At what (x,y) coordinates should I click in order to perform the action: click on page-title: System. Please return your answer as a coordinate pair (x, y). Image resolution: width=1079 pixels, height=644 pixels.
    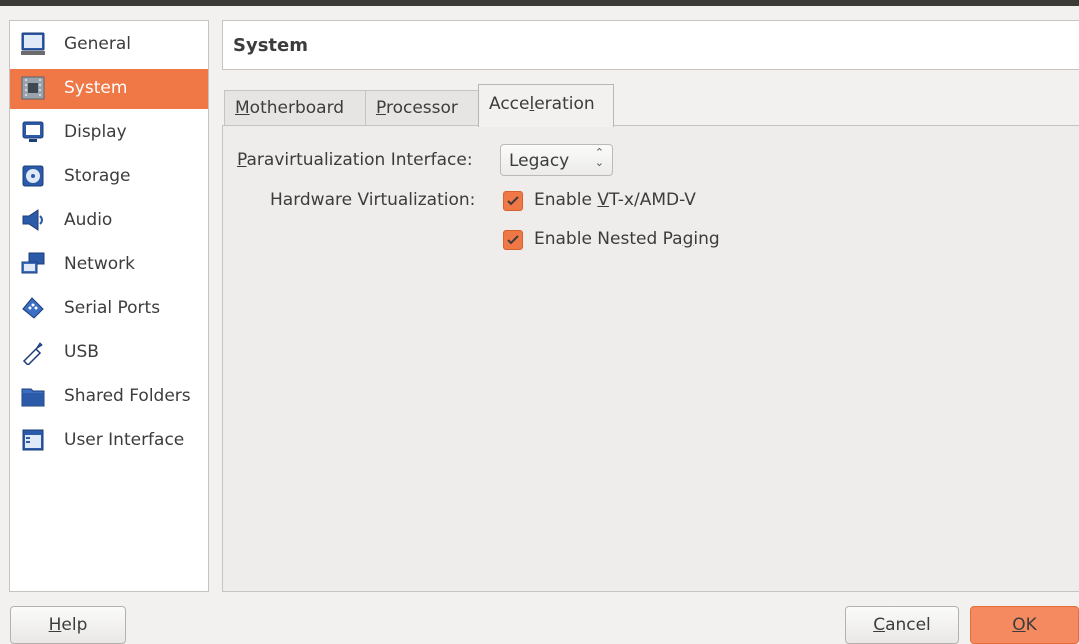
    Looking at the image, I should click on (270, 45).